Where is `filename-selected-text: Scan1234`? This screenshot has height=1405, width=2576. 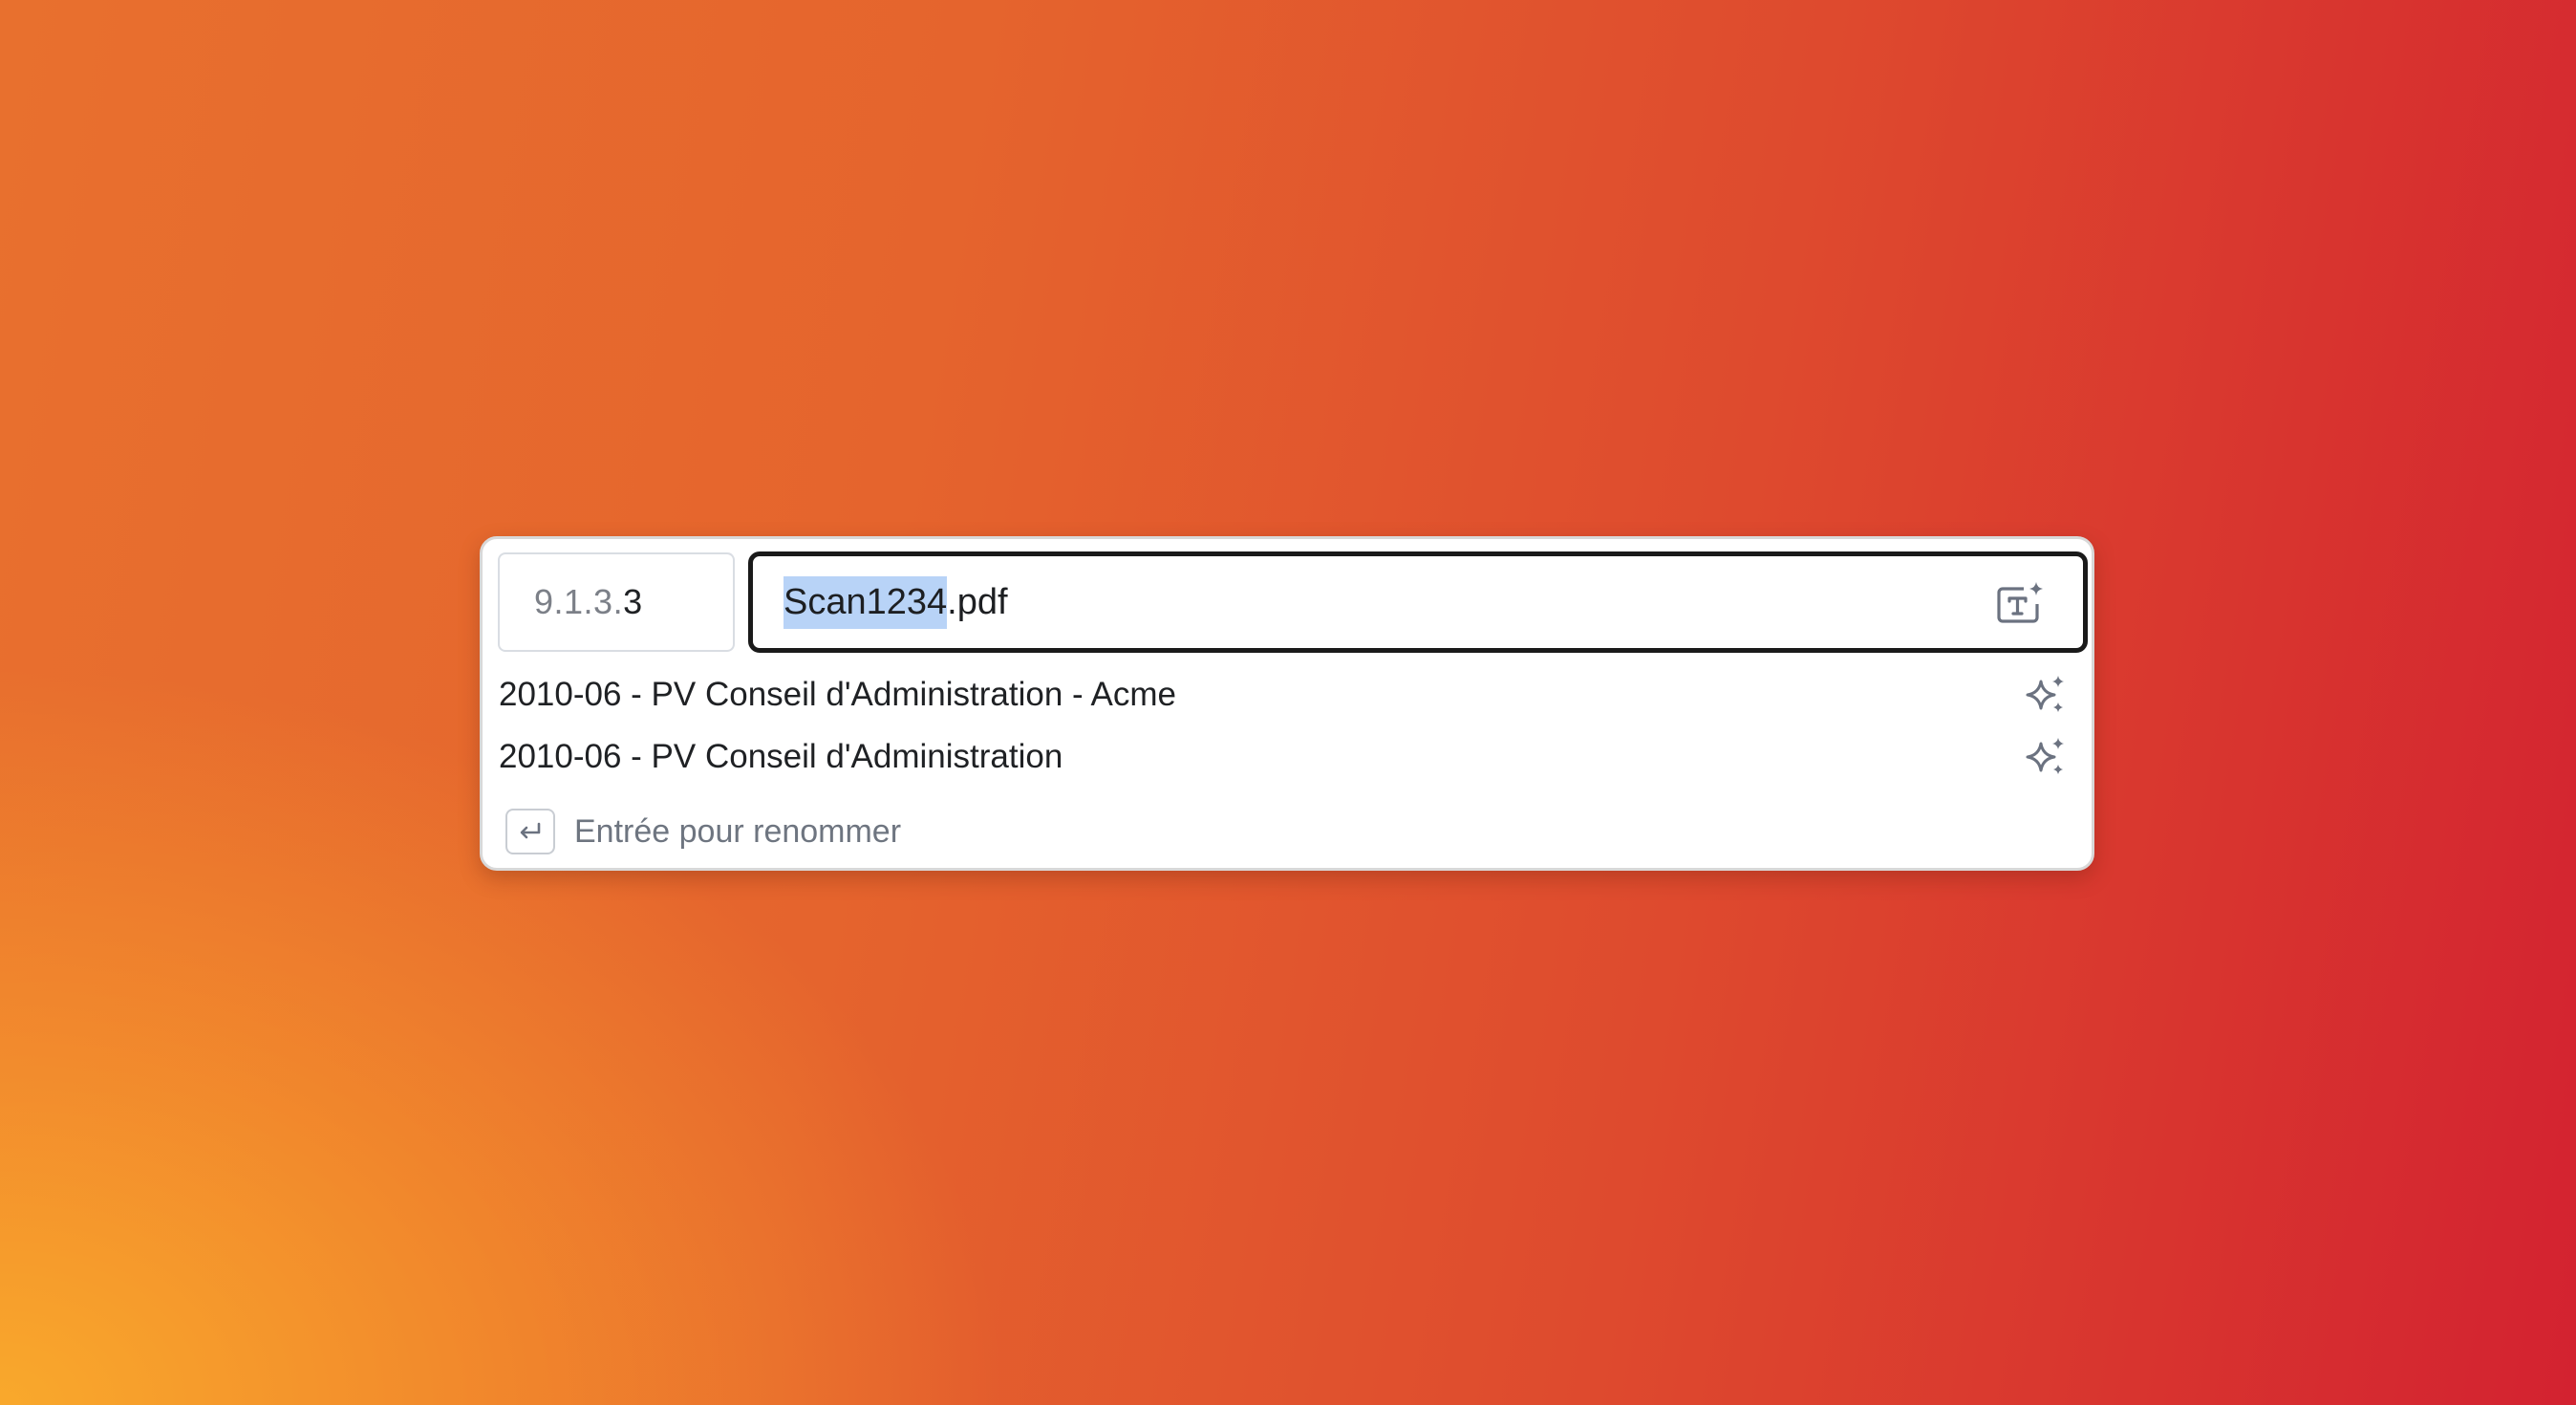 filename-selected-text: Scan1234 is located at coordinates (866, 602).